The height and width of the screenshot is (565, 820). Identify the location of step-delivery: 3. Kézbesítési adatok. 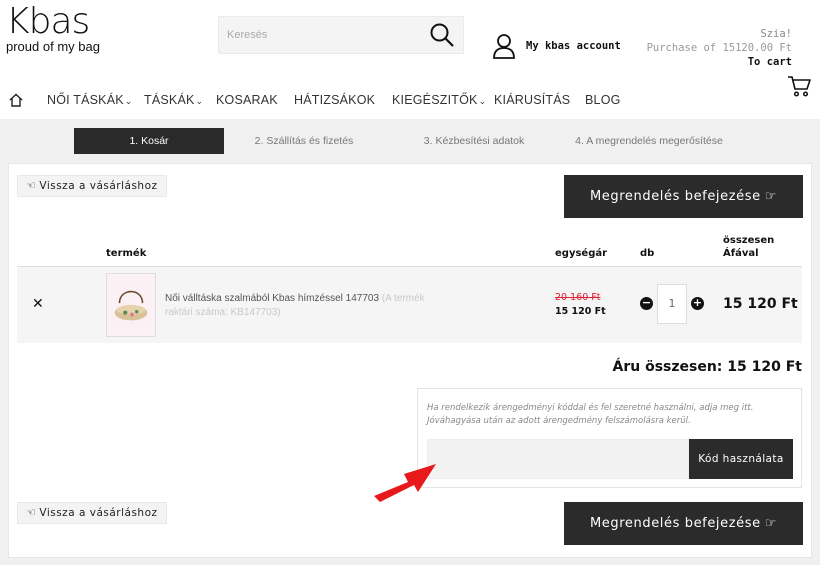
(474, 141).